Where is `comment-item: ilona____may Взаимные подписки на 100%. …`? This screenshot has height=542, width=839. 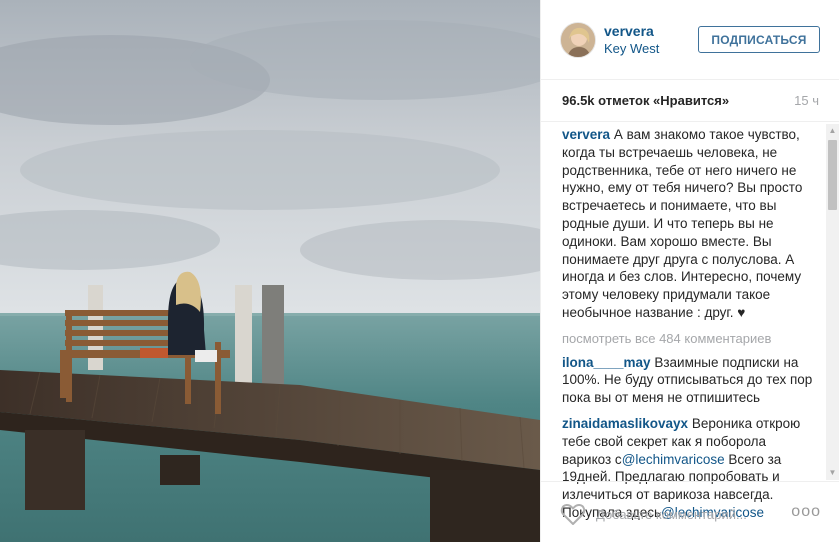 comment-item: ilona____may Взаимные подписки на 100%. … is located at coordinates (689, 380).